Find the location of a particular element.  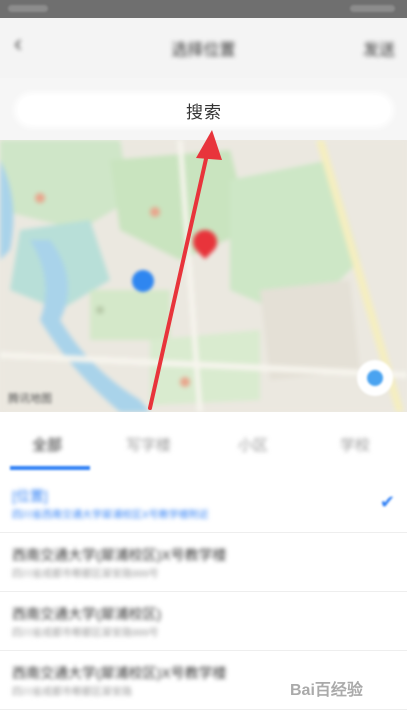

send-button: 发送 is located at coordinates (379, 48).